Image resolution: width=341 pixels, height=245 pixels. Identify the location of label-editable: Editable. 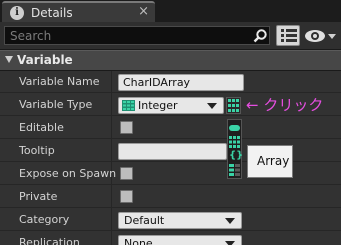
(41, 127).